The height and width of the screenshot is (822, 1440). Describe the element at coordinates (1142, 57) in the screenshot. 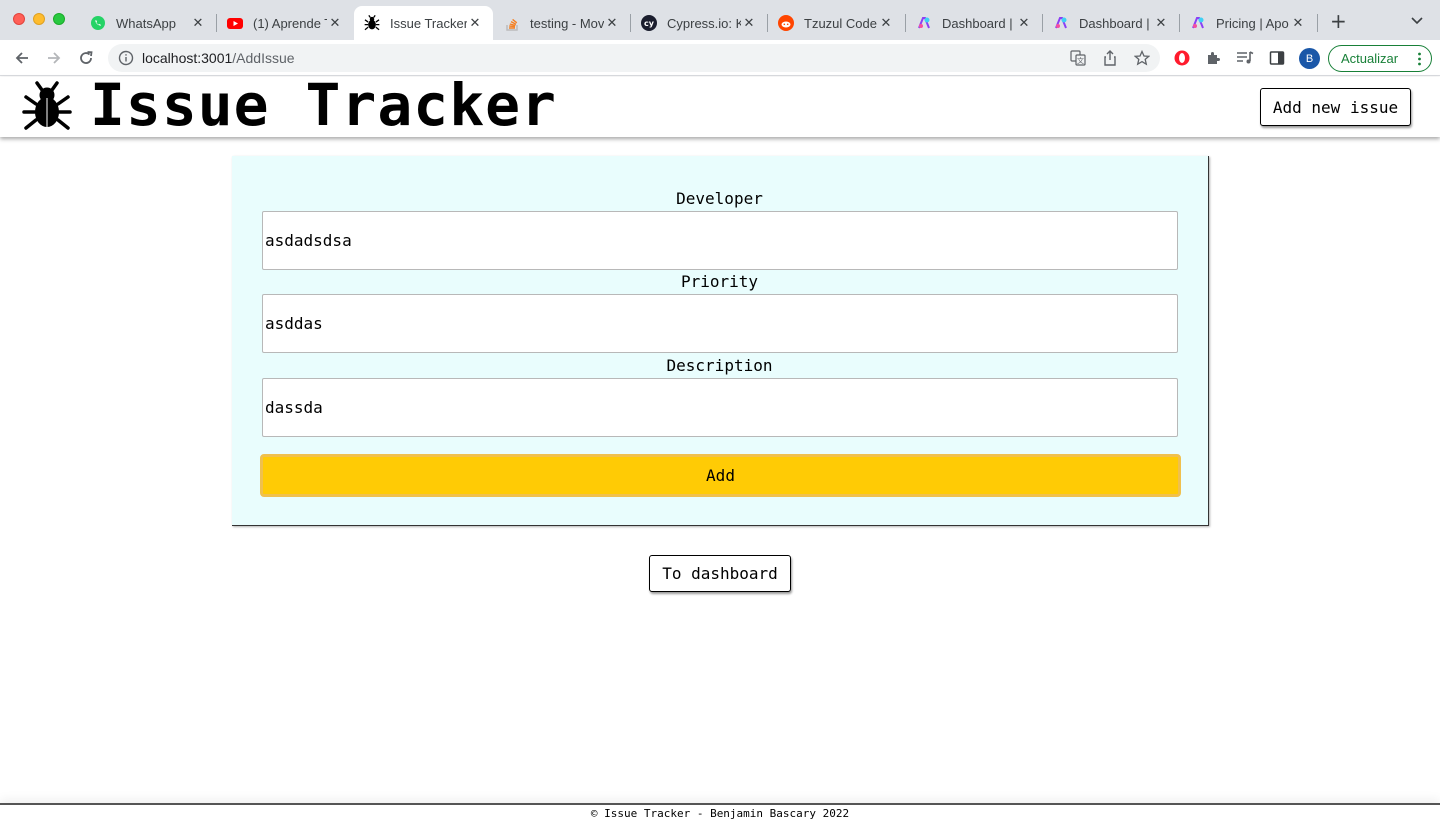

I see `bookmark-star-icon` at that location.